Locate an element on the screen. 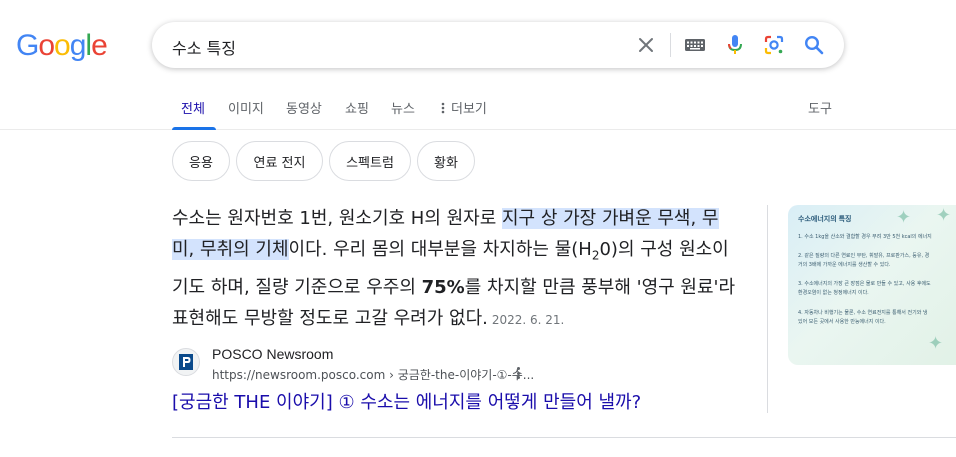  snippet-bold: 75% is located at coordinates (443, 287).